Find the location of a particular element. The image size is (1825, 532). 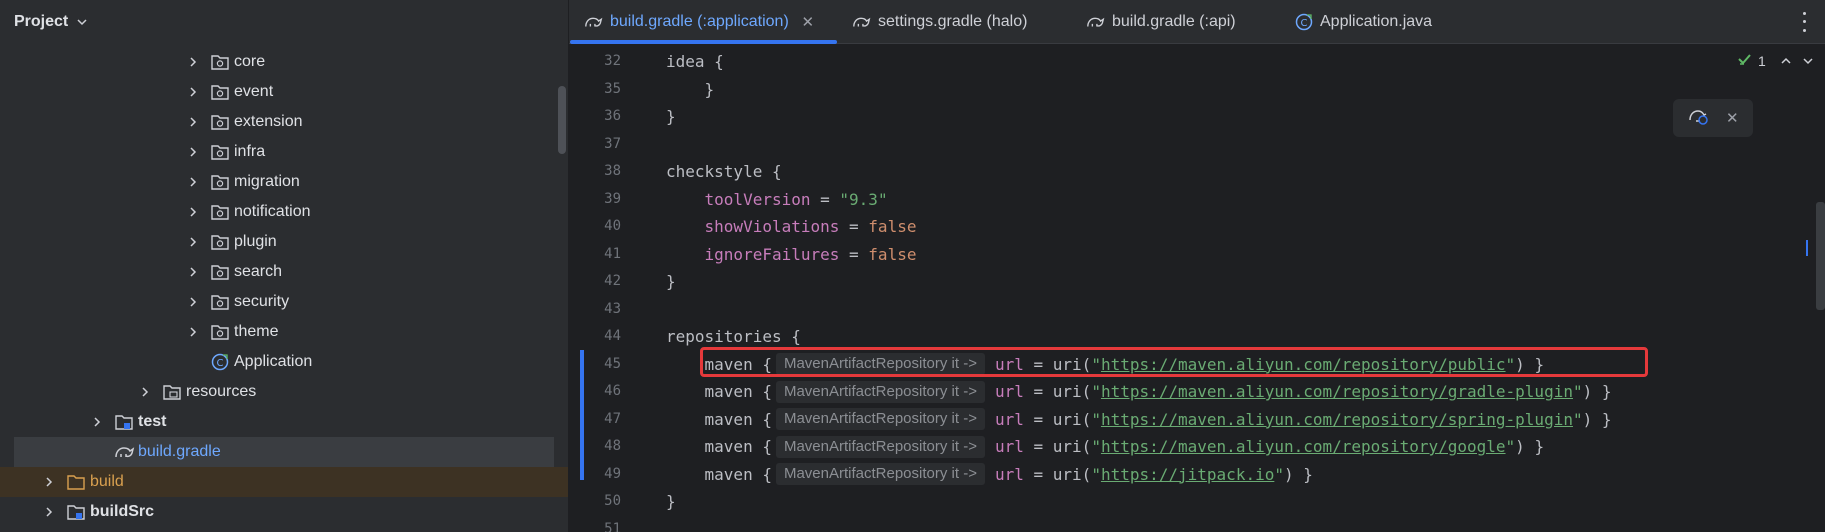

code-token: } is located at coordinates (671, 116).